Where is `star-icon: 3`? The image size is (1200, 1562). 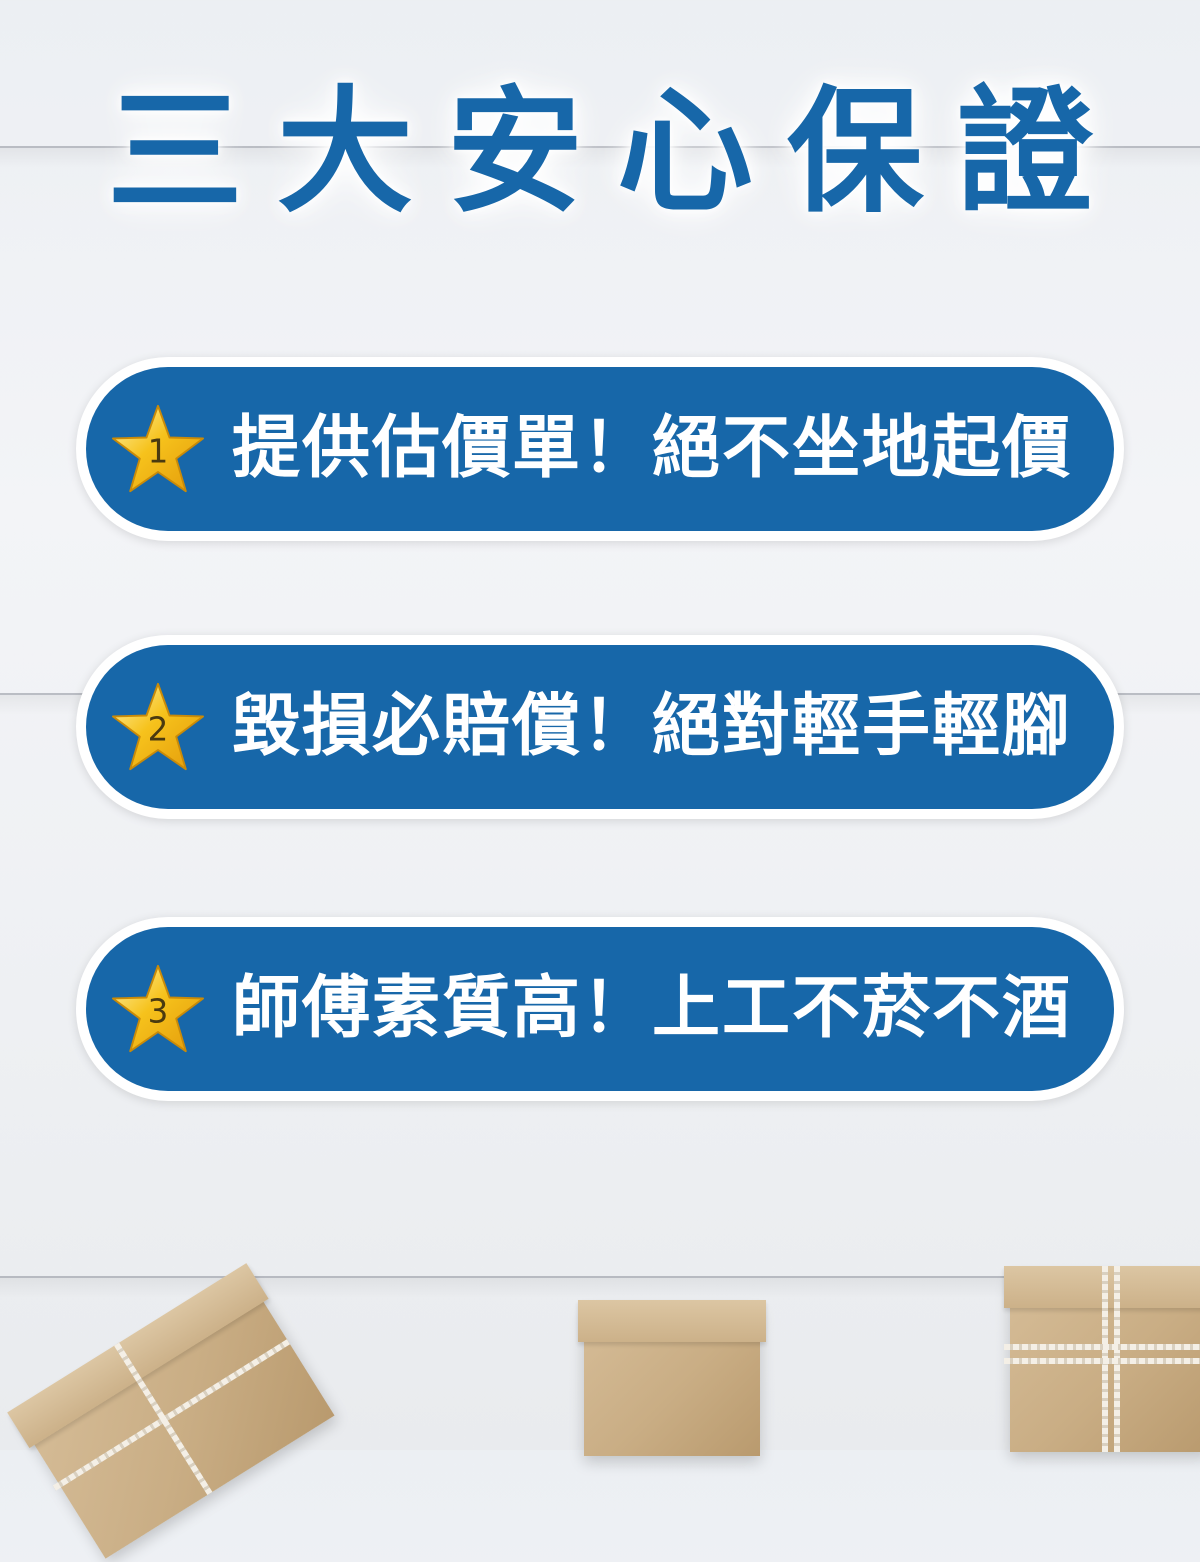 star-icon: 3 is located at coordinates (158, 1009).